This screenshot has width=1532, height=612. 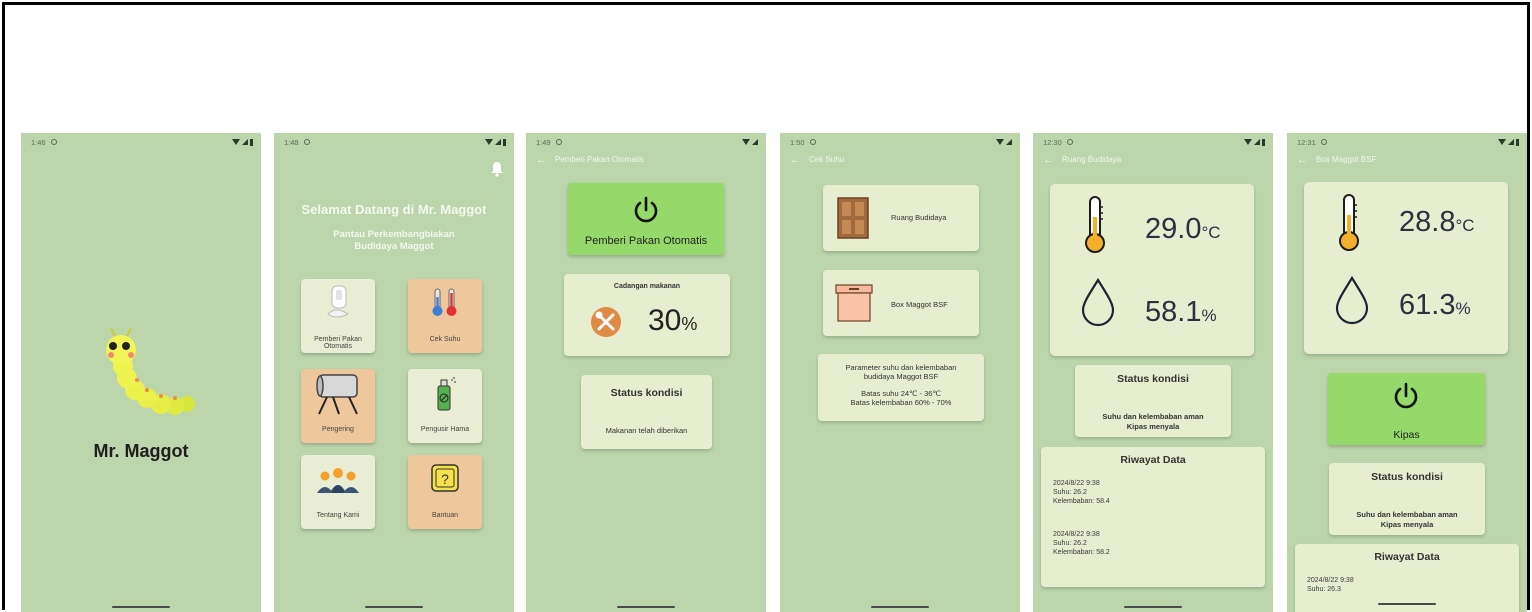 What do you see at coordinates (1173, 312) in the screenshot?
I see `humidity-value: 58.1` at bounding box center [1173, 312].